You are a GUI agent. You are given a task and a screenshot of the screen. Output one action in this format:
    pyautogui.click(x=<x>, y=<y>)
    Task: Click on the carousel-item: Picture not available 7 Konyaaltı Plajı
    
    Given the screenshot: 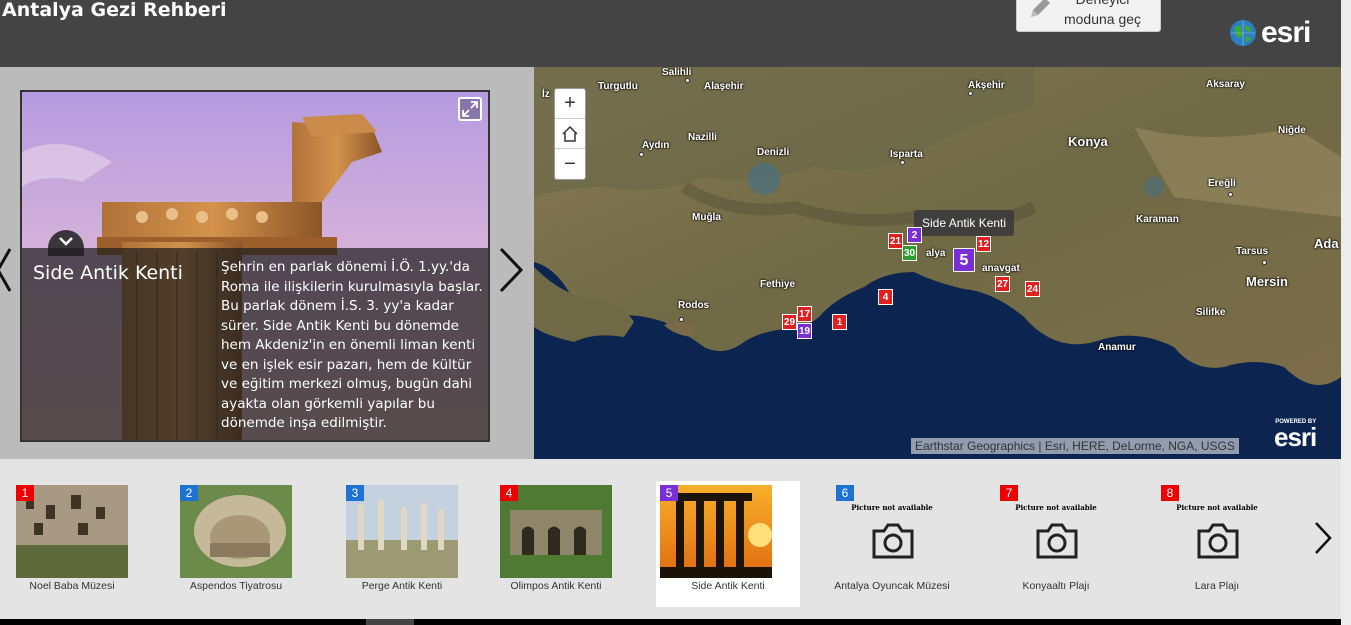 What is the action you would take?
    pyautogui.click(x=1056, y=544)
    